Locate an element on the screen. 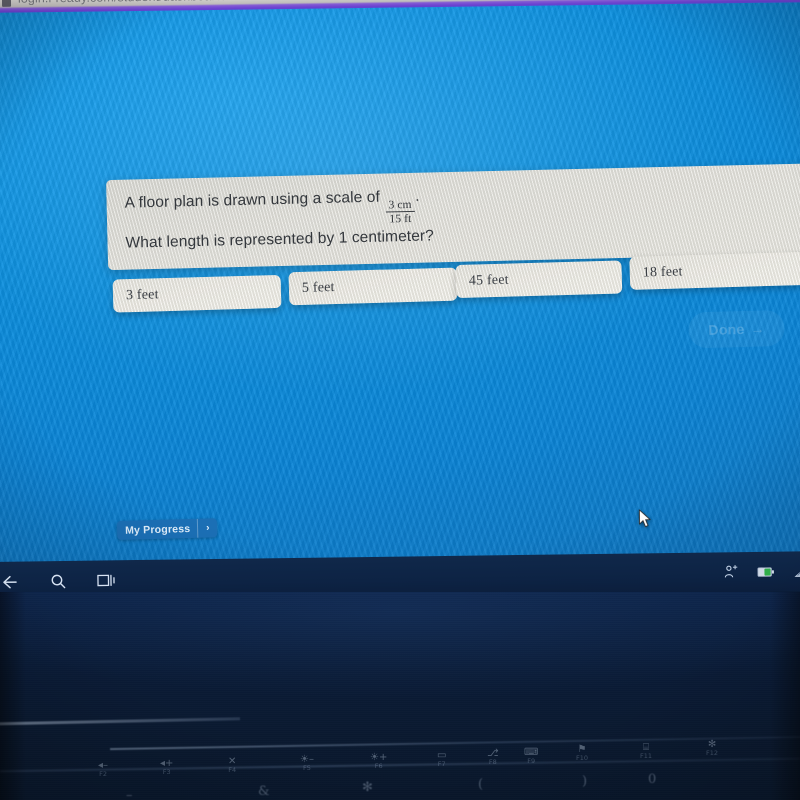 The image size is (800, 800). answer-choice-1: 3 feet is located at coordinates (197, 293).